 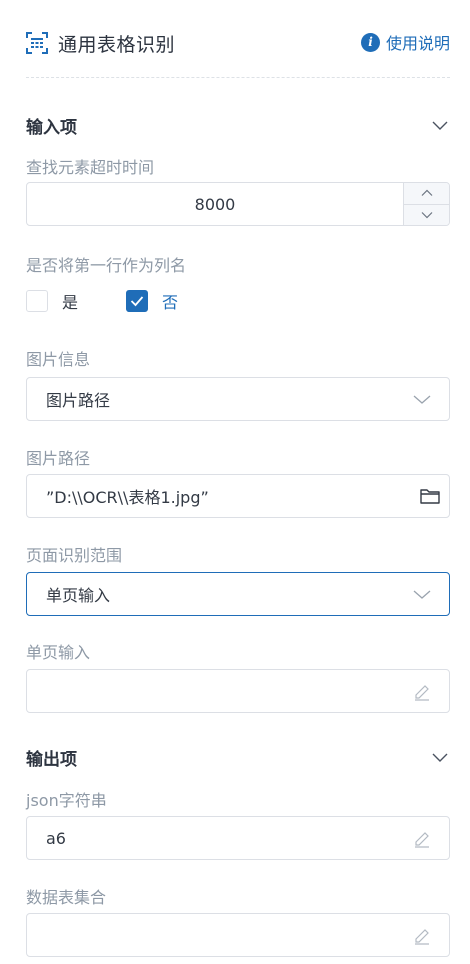 I want to click on first-row-options: 是 否, so click(x=102, y=301).